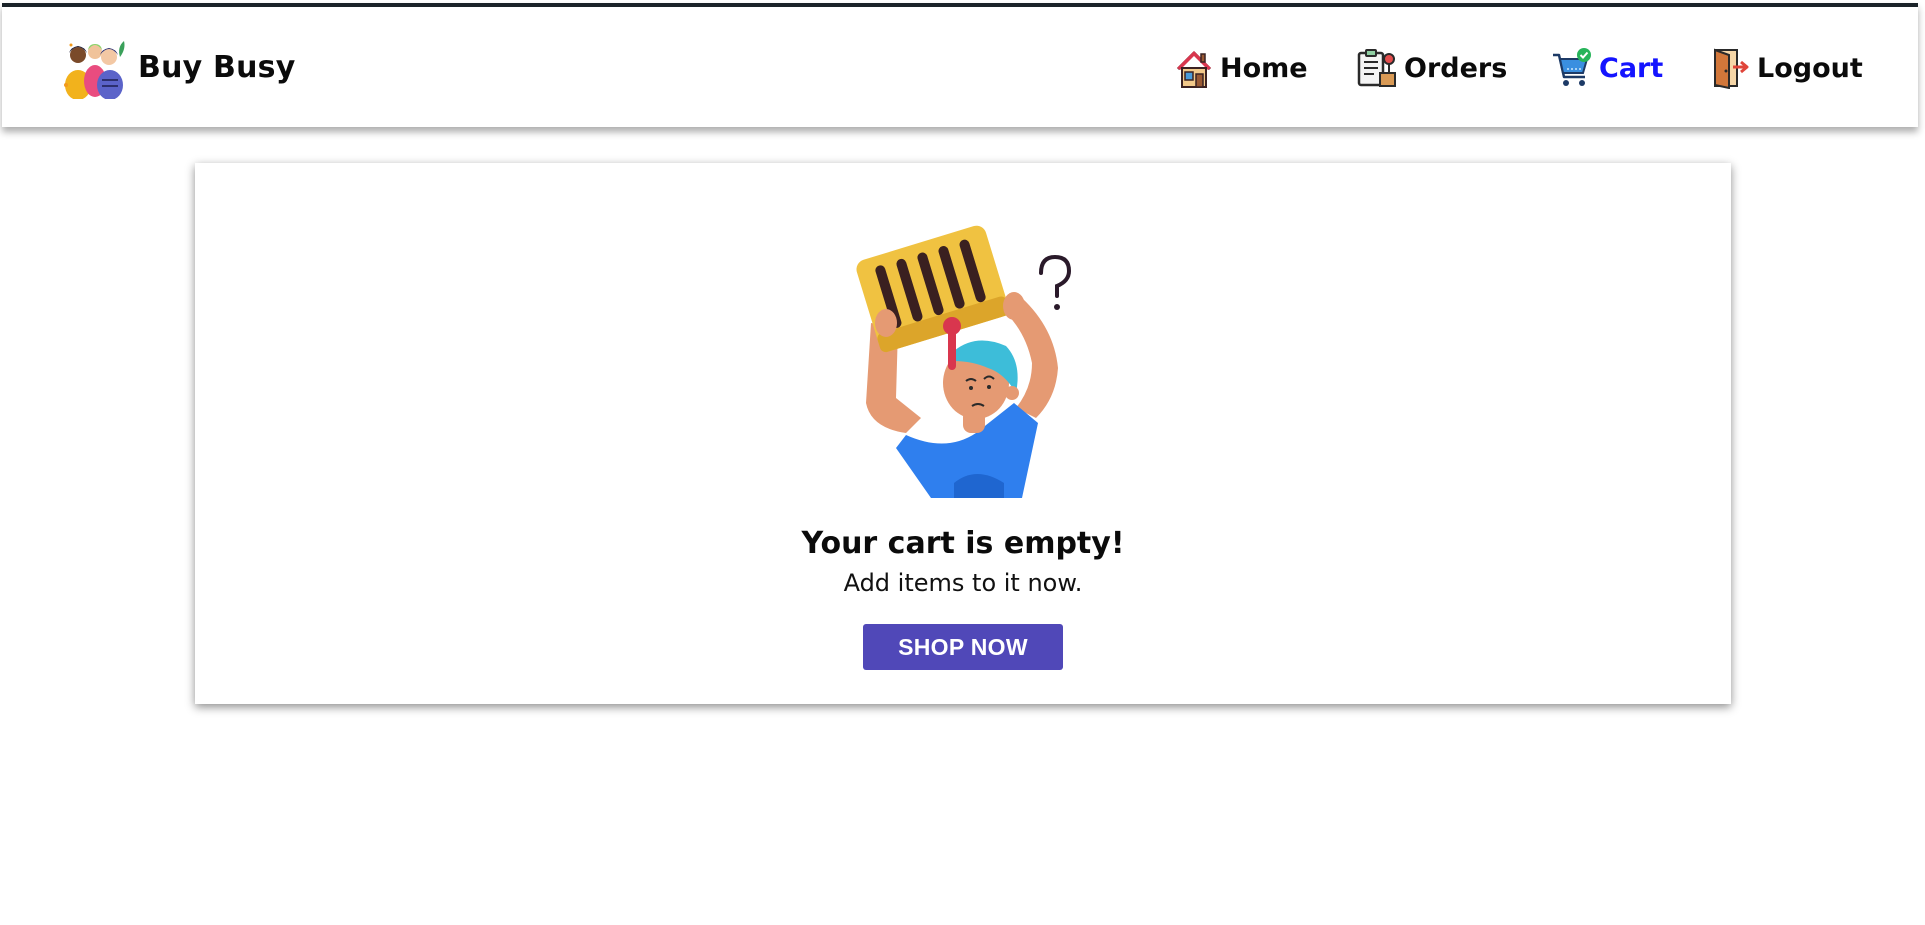 The height and width of the screenshot is (925, 1925). I want to click on brand-name: Buy Busy, so click(217, 67).